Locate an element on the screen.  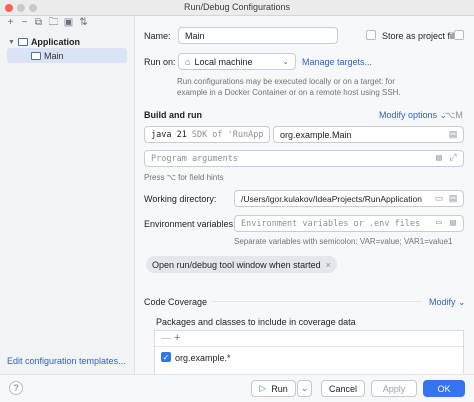
window-title: Run/Debug Configurations is located at coordinates (237, 7).